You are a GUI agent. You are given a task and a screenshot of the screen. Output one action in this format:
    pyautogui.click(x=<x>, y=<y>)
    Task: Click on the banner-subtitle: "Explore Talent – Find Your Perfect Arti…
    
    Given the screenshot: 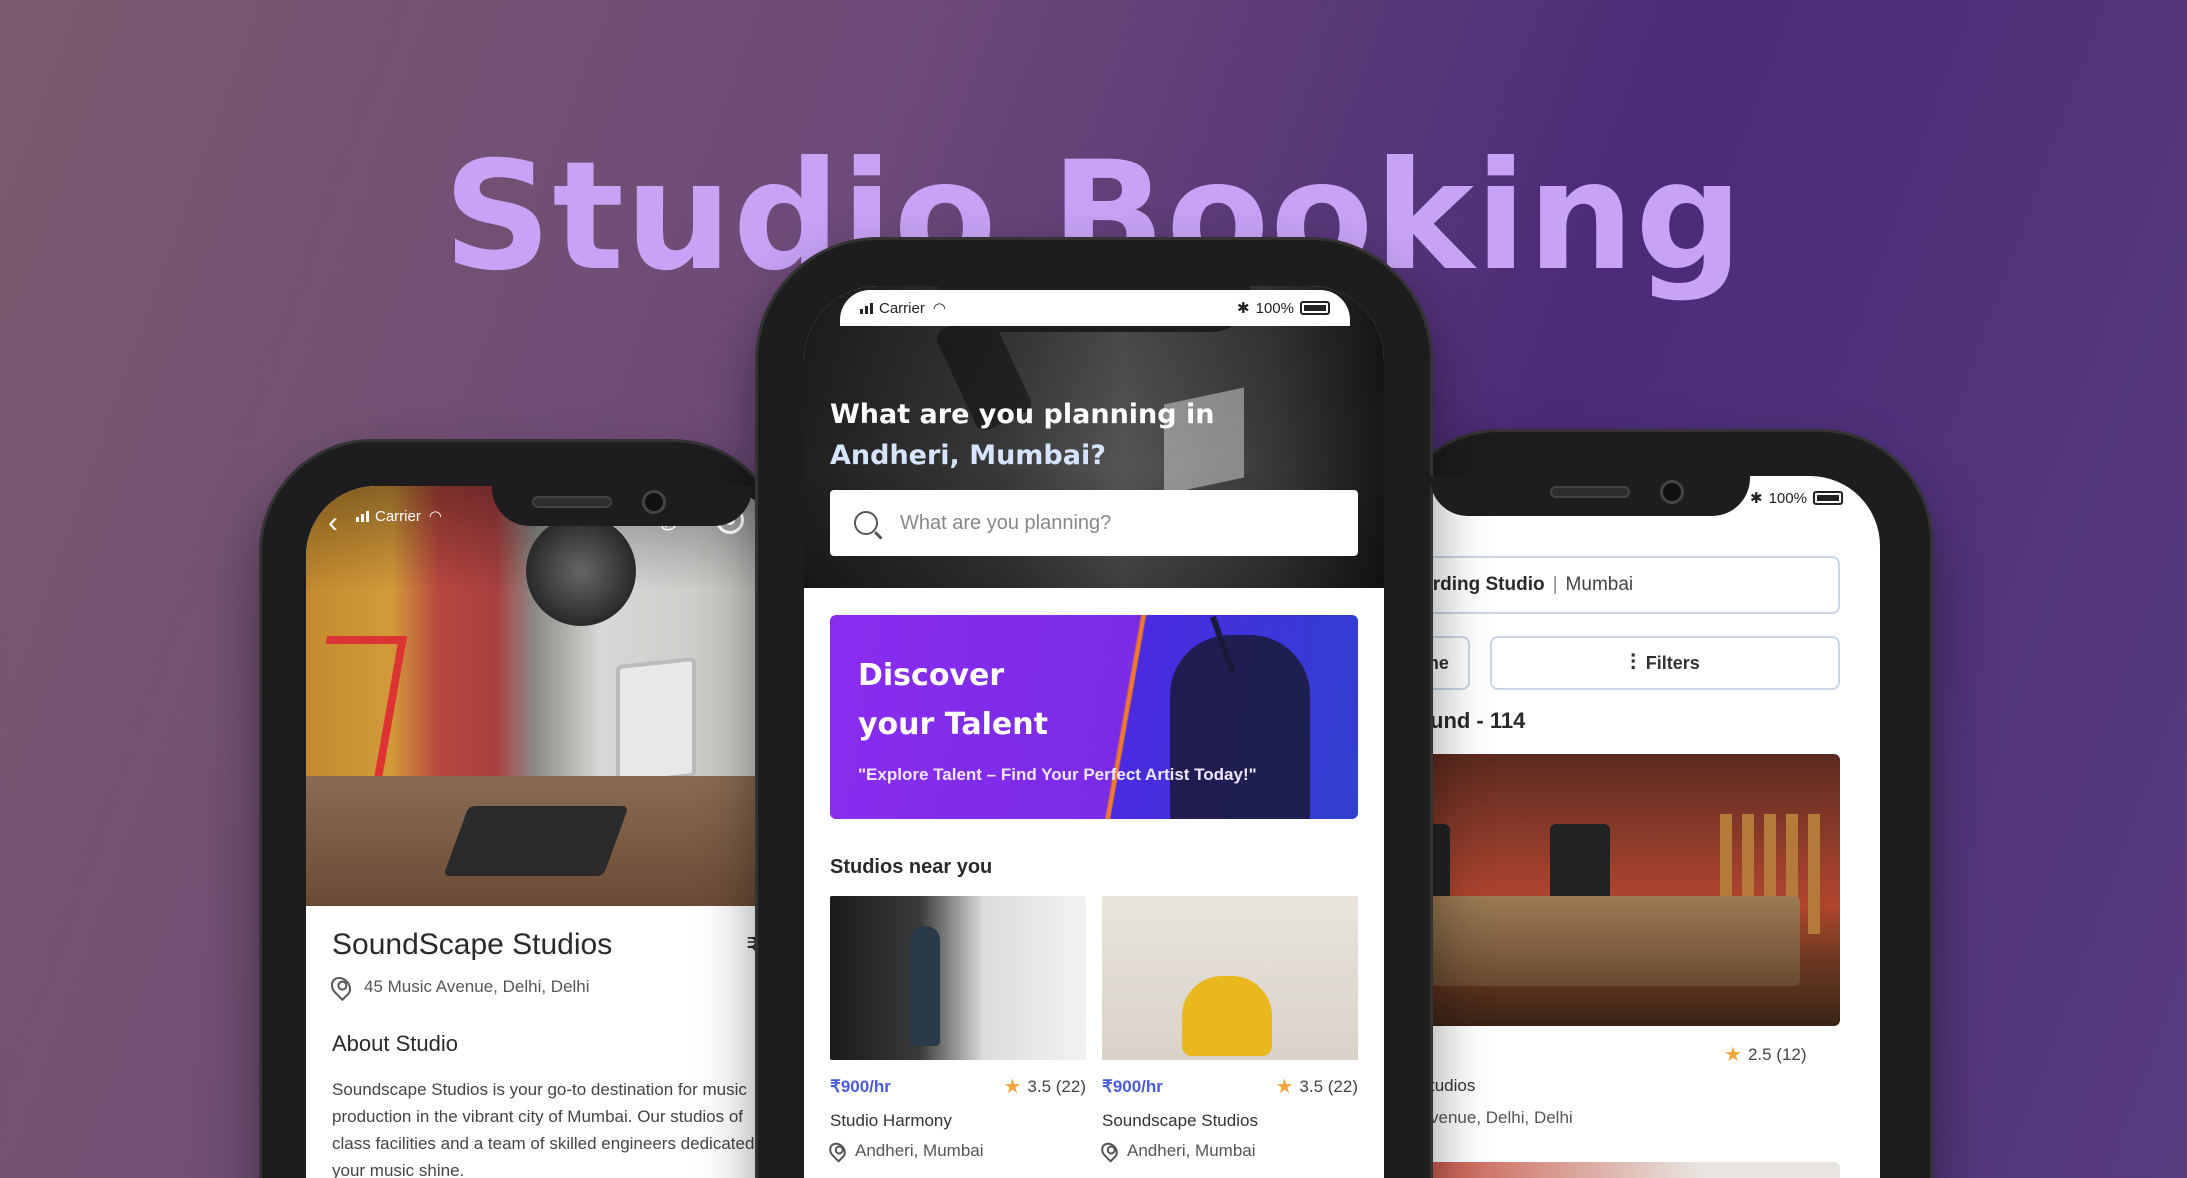 What is the action you would take?
    pyautogui.click(x=1057, y=774)
    